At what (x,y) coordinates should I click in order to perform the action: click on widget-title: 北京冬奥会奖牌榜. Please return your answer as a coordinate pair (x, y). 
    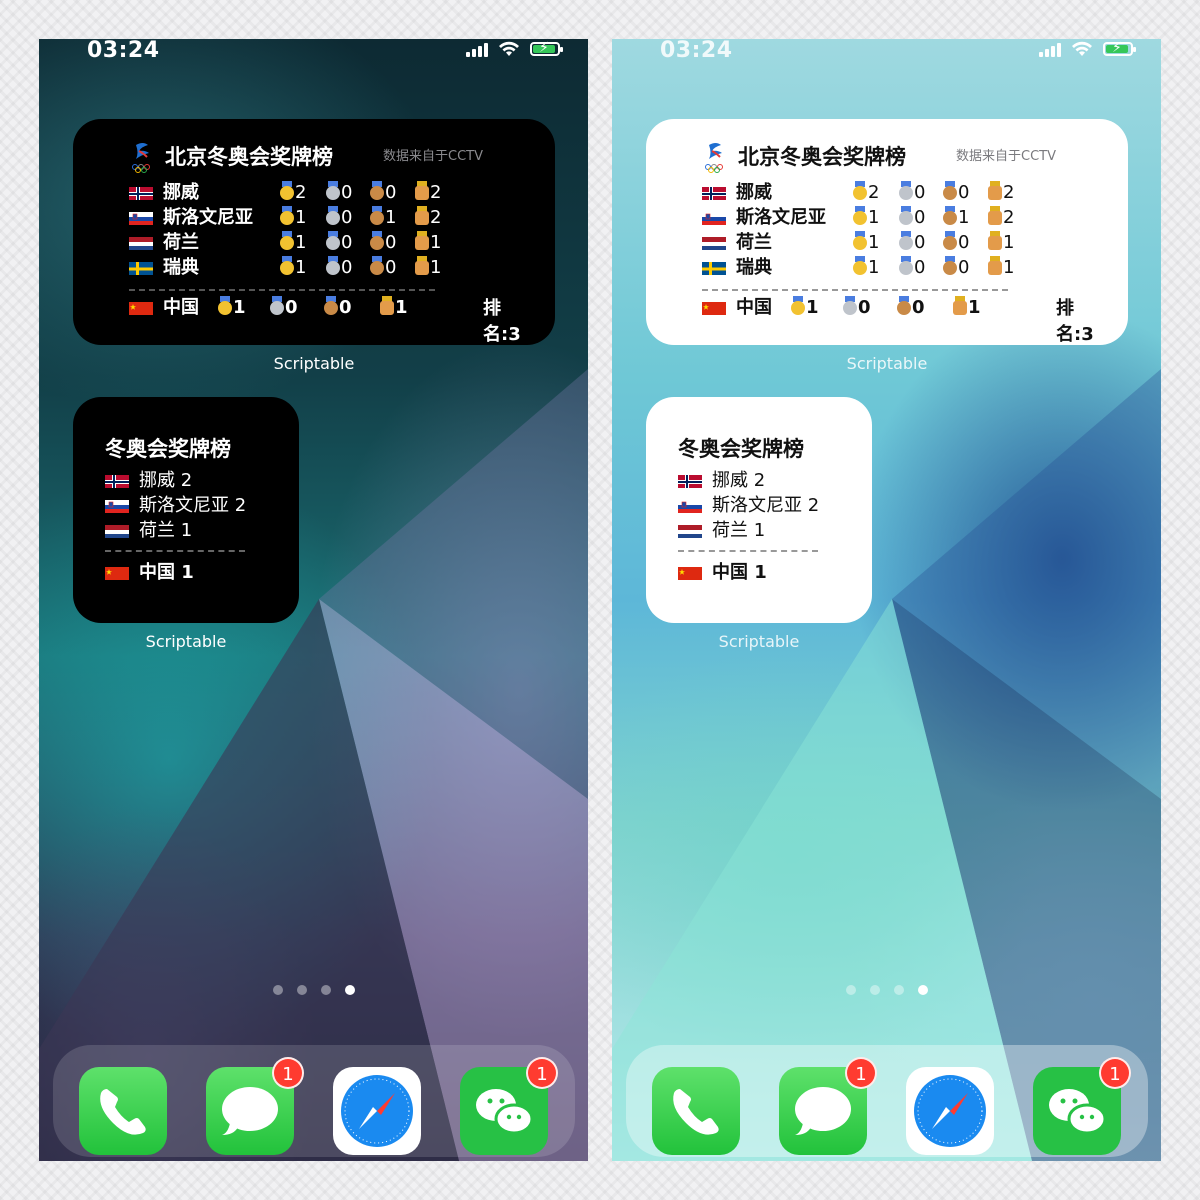
    Looking at the image, I should click on (822, 157).